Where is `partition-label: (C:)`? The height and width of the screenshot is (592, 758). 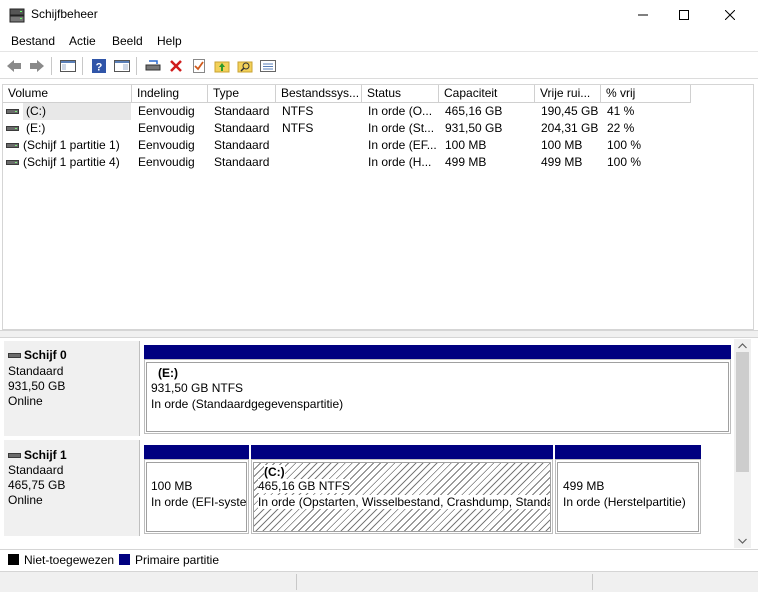
partition-label: (C:) is located at coordinates (274, 472).